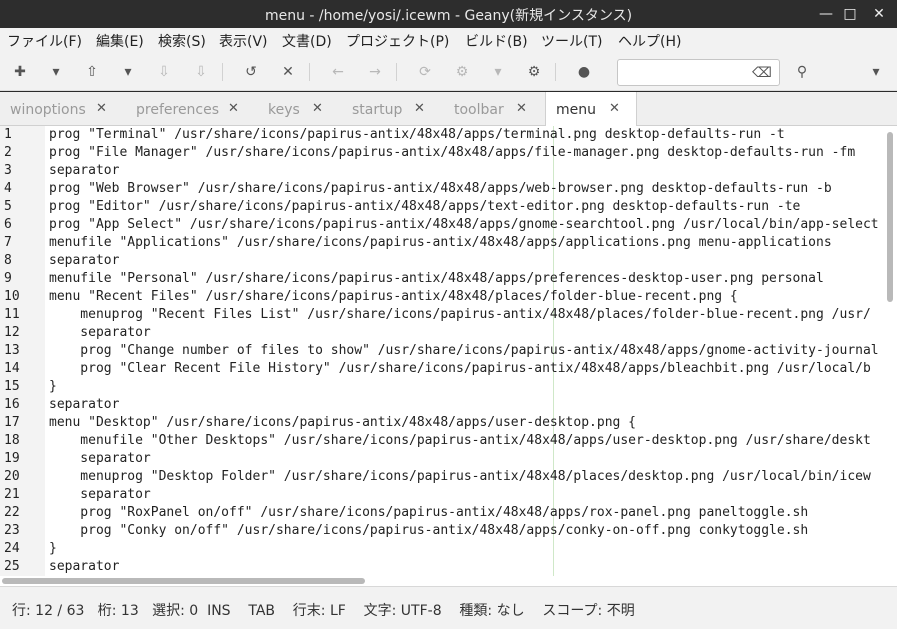 This screenshot has width=897, height=629. Describe the element at coordinates (496, 41) in the screenshot. I see `menu-build: ビルド(B)` at that location.